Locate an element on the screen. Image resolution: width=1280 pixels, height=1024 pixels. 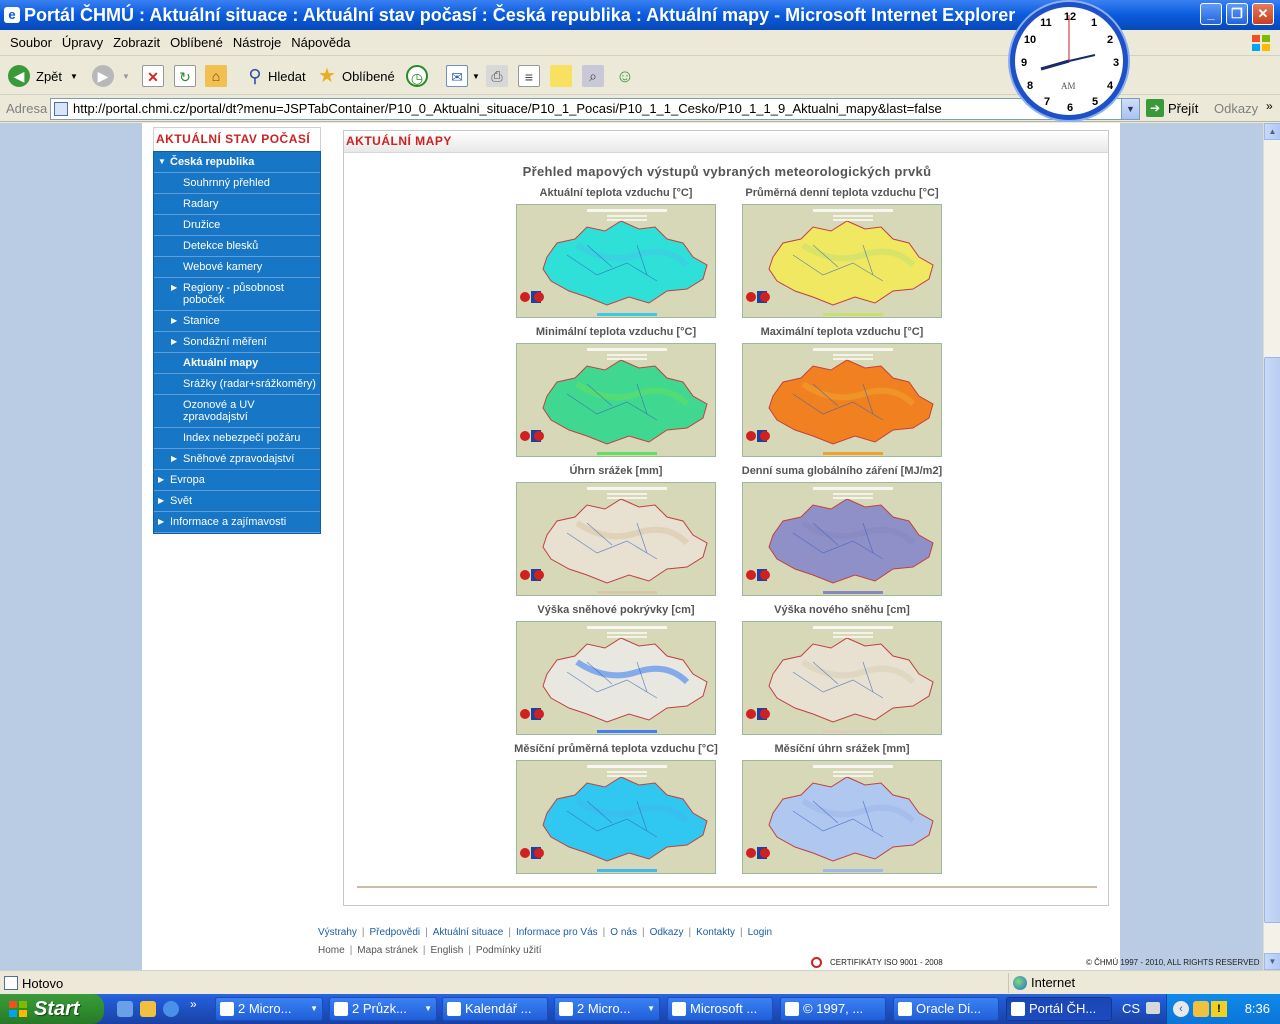
clock-hands is located at coordinates (1068, 43).